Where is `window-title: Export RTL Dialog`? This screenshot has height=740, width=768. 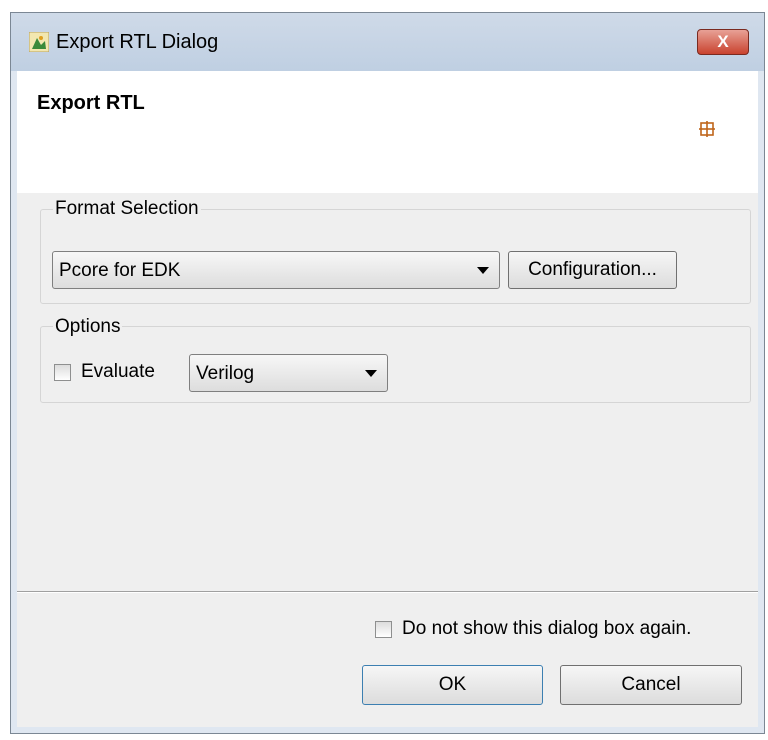
window-title: Export RTL Dialog is located at coordinates (137, 42).